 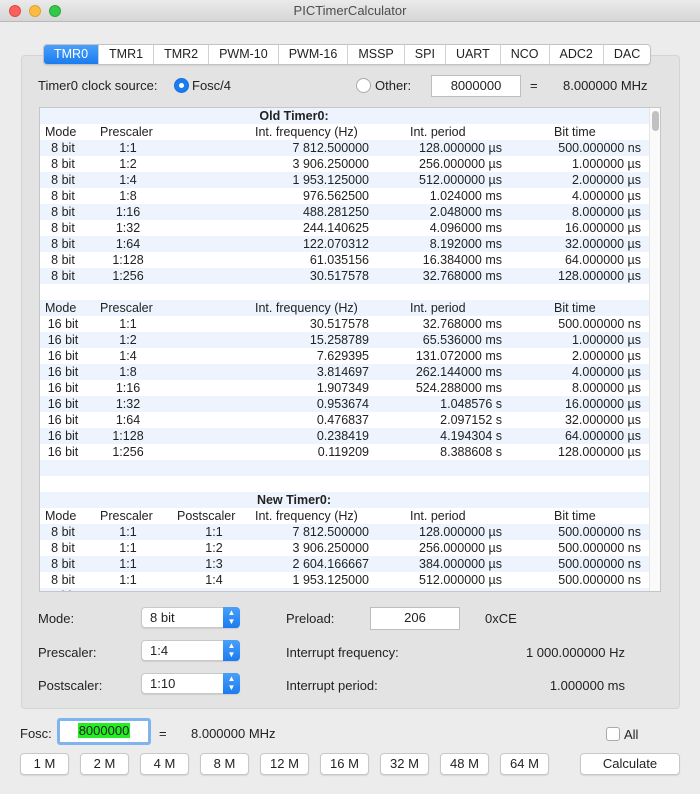 I want to click on mode-select: 8 bit ▲ ▼, so click(x=190, y=617).